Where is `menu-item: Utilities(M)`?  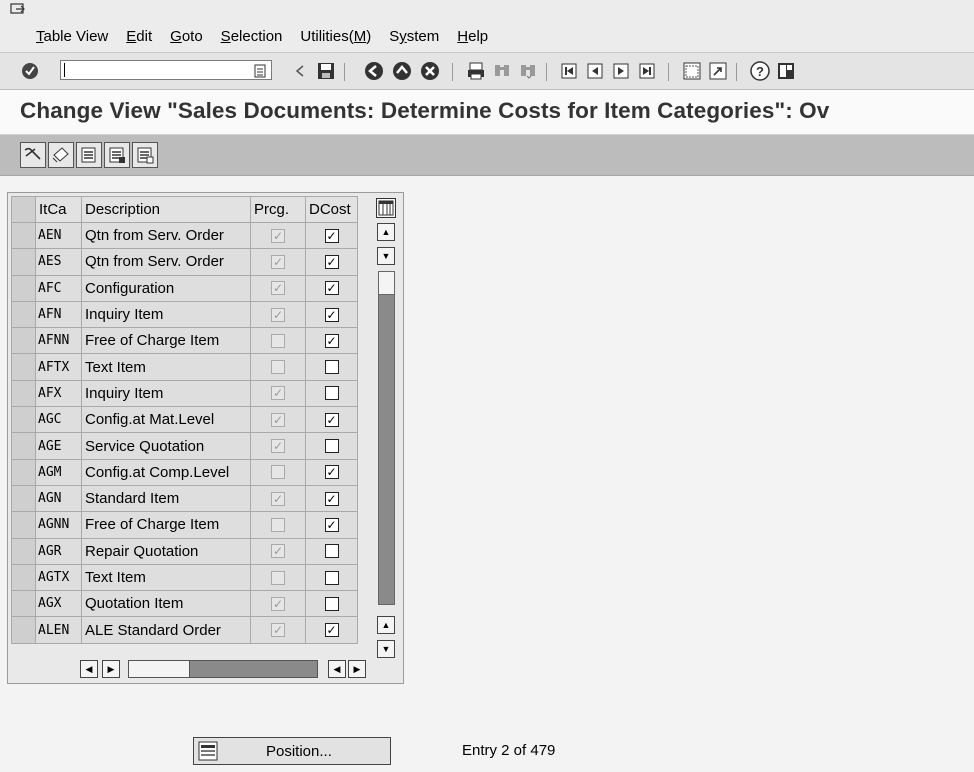
menu-item: Utilities(M) is located at coordinates (335, 36).